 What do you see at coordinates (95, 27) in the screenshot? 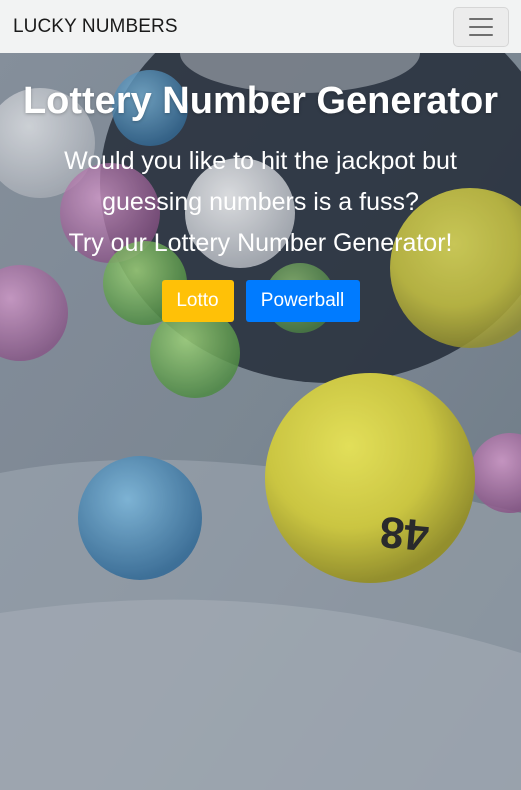
I see `brand-logo: LUCKY NUMBERS` at bounding box center [95, 27].